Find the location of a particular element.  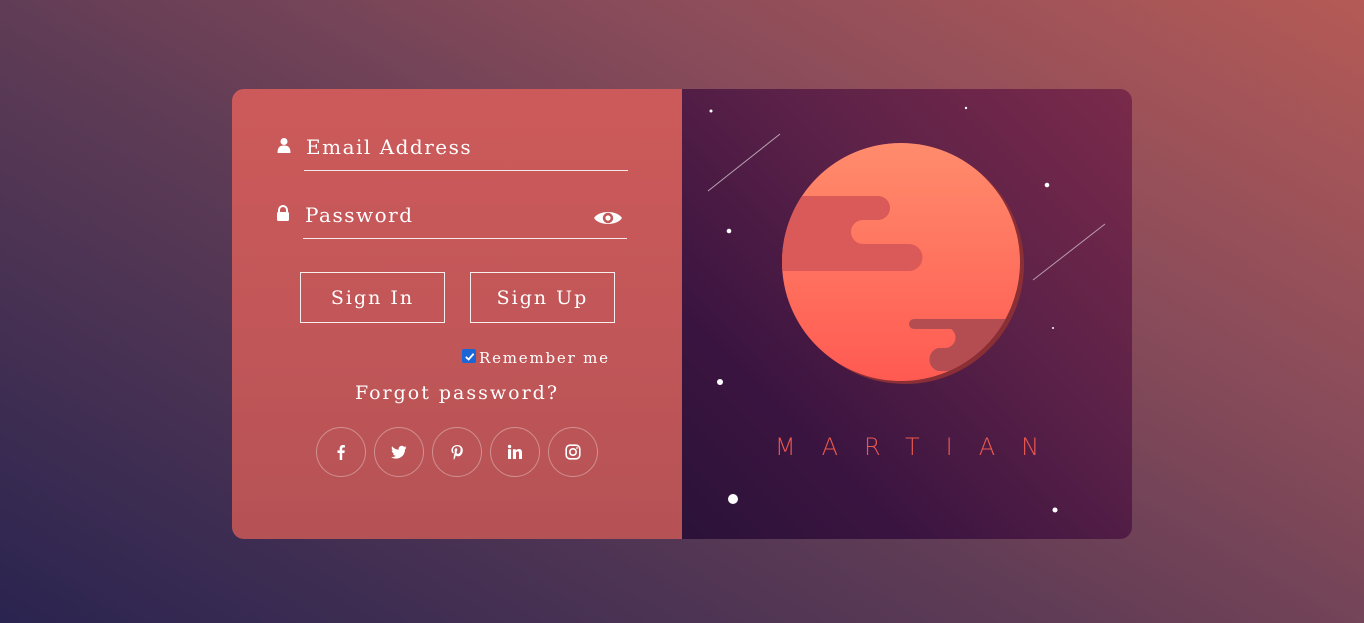

remember-me: Remember me is located at coordinates (536, 358).